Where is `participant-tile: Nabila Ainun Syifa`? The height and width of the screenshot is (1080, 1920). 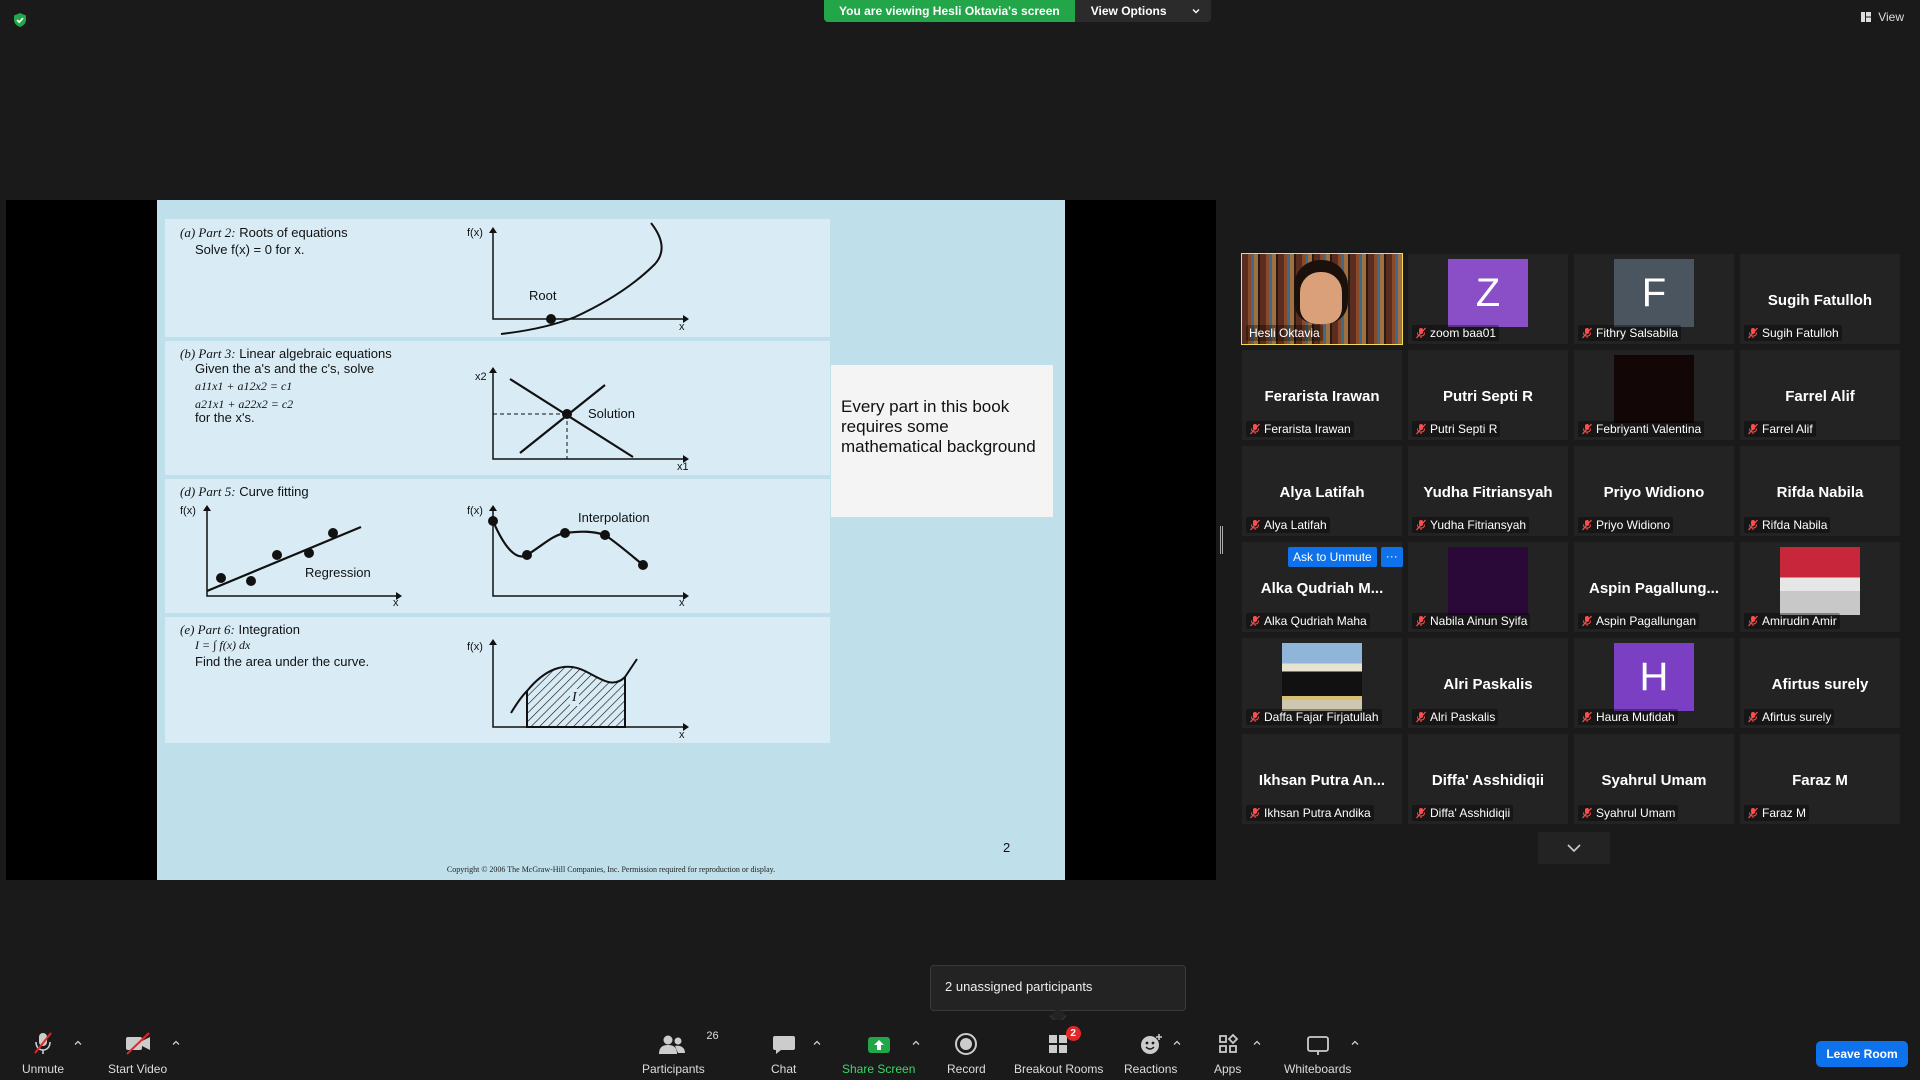 participant-tile: Nabila Ainun Syifa is located at coordinates (1488, 587).